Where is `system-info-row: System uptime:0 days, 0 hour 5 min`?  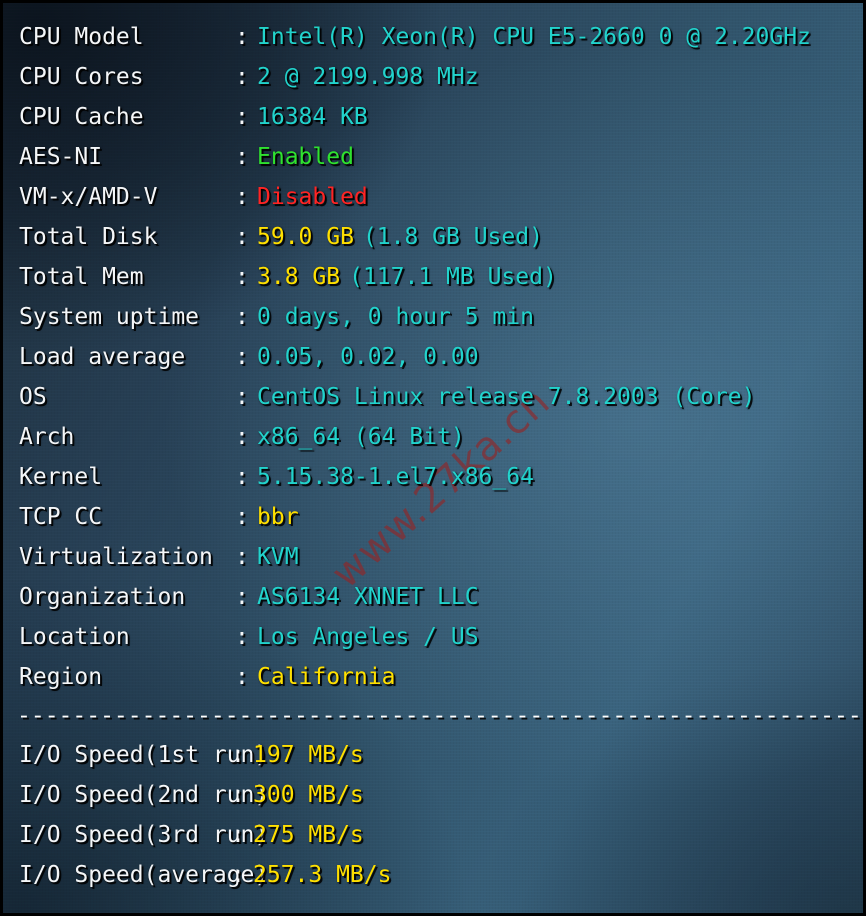
system-info-row: System uptime:0 days, 0 hour 5 min is located at coordinates (433, 317).